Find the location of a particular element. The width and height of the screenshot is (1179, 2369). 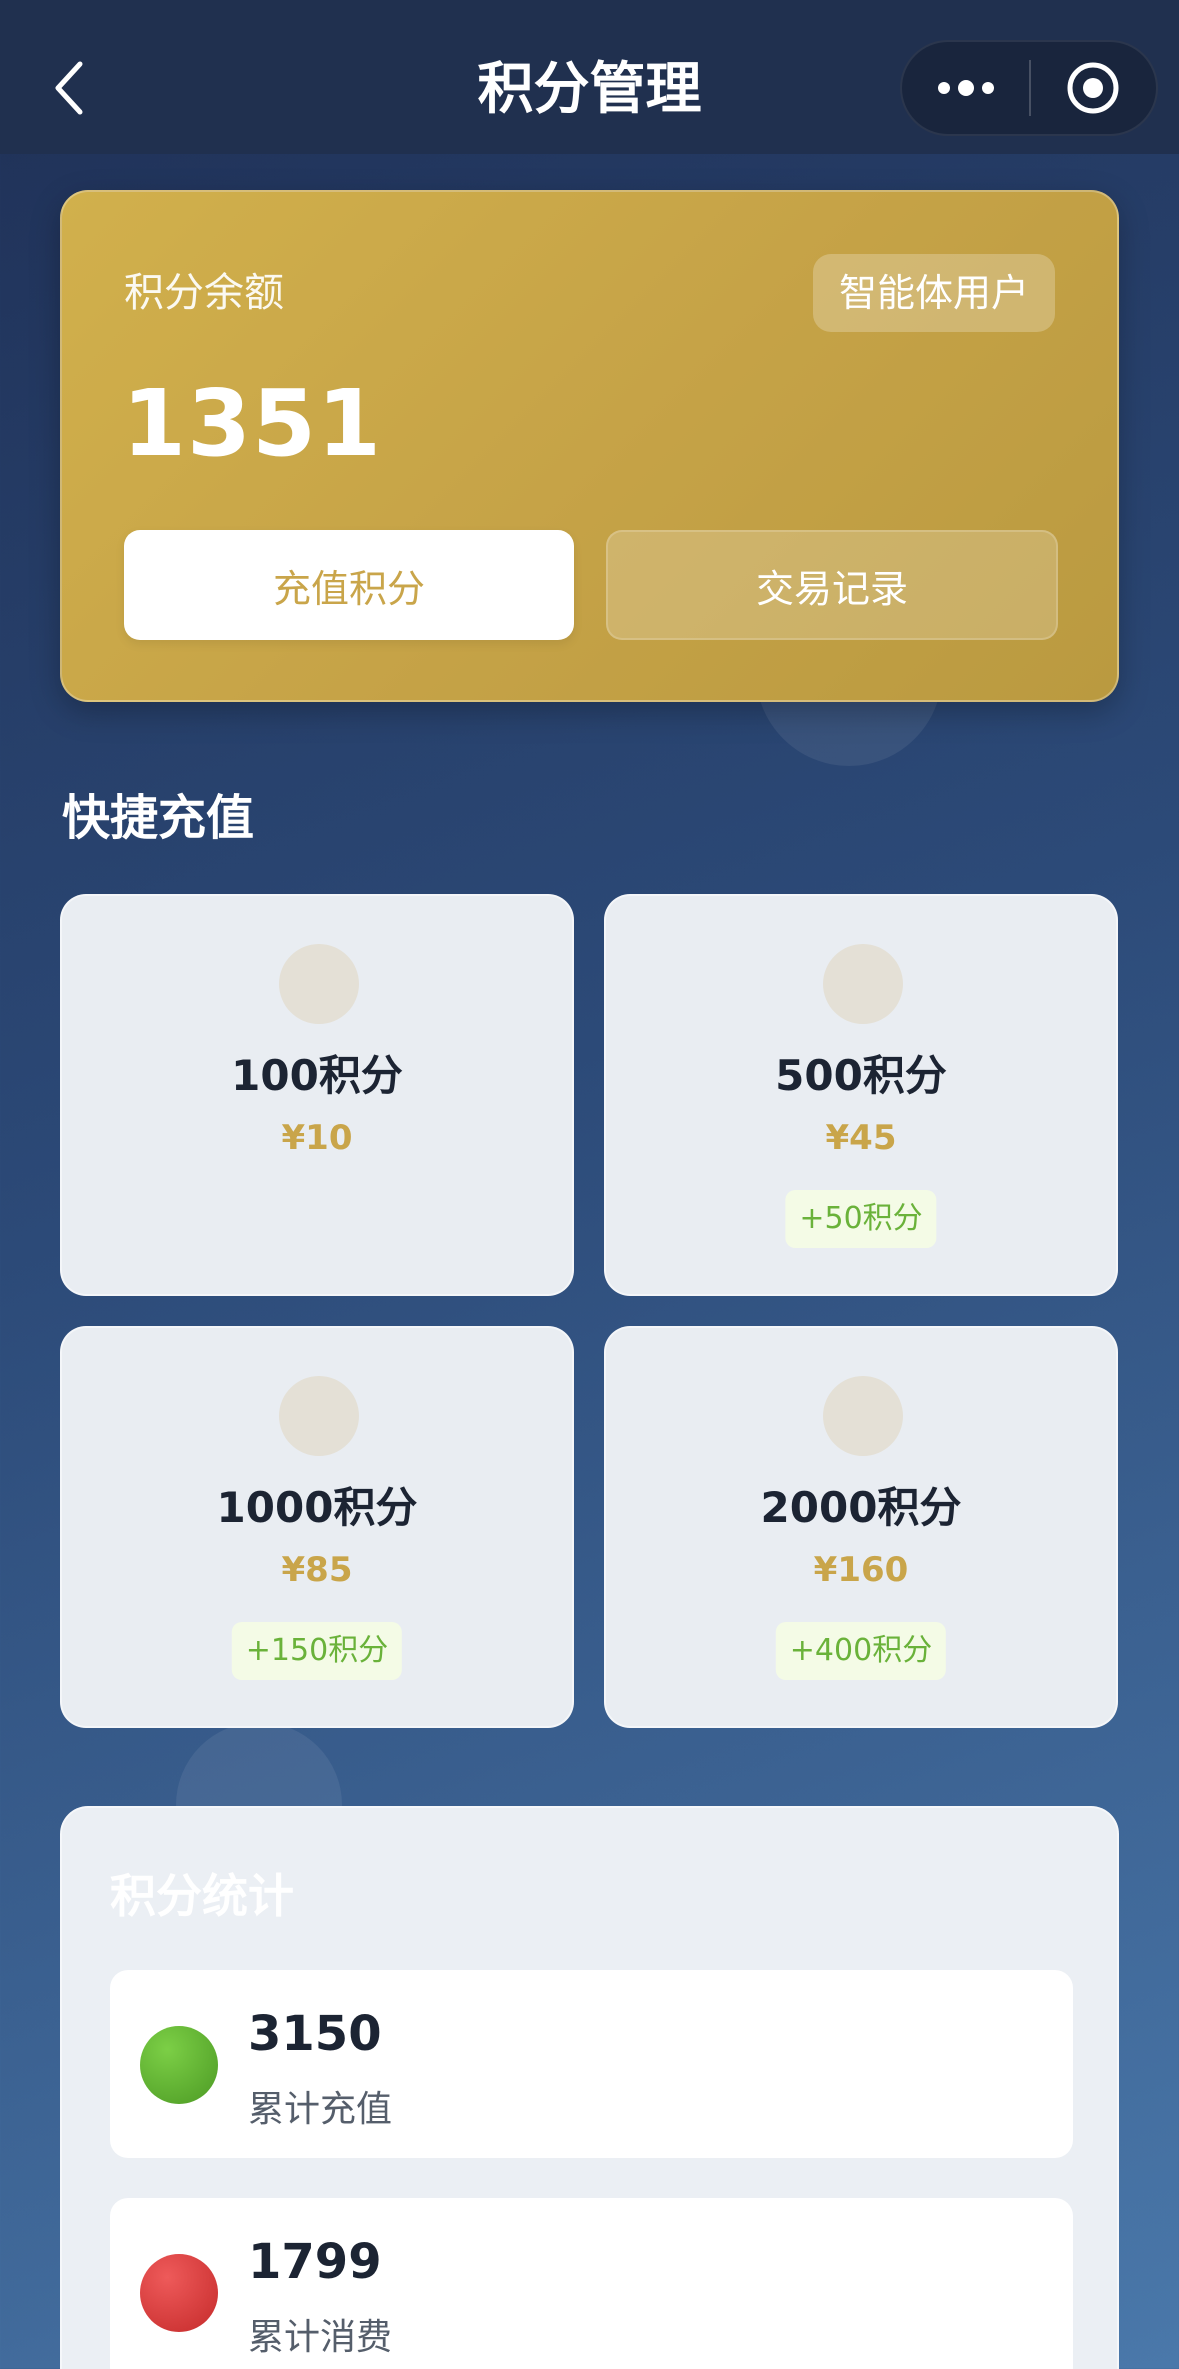

stat-label: 累计消费 is located at coordinates (320, 2337).